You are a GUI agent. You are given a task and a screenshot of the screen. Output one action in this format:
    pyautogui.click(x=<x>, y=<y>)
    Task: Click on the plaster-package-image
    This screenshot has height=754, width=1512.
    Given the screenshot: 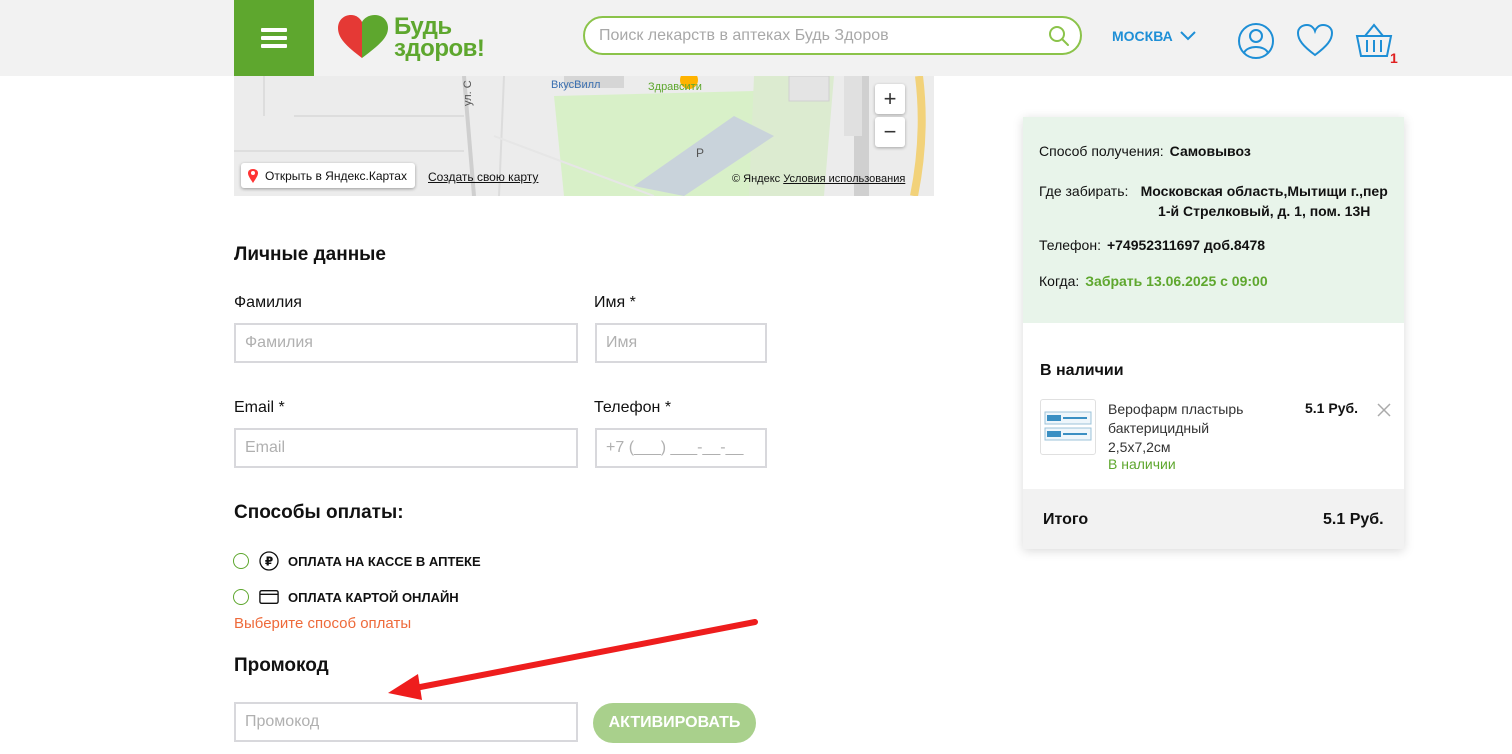 What is the action you would take?
    pyautogui.click(x=1068, y=426)
    